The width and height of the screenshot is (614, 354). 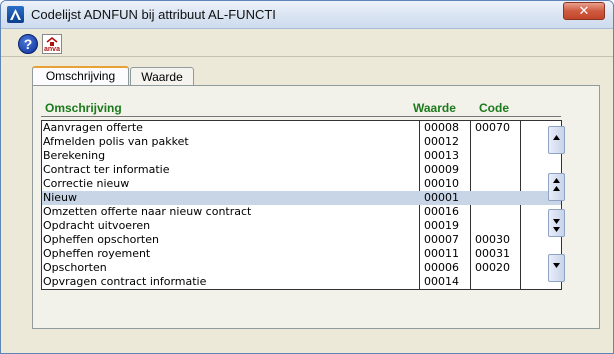 I want to click on column-header-omschrijving: Omschrijving, so click(x=83, y=108).